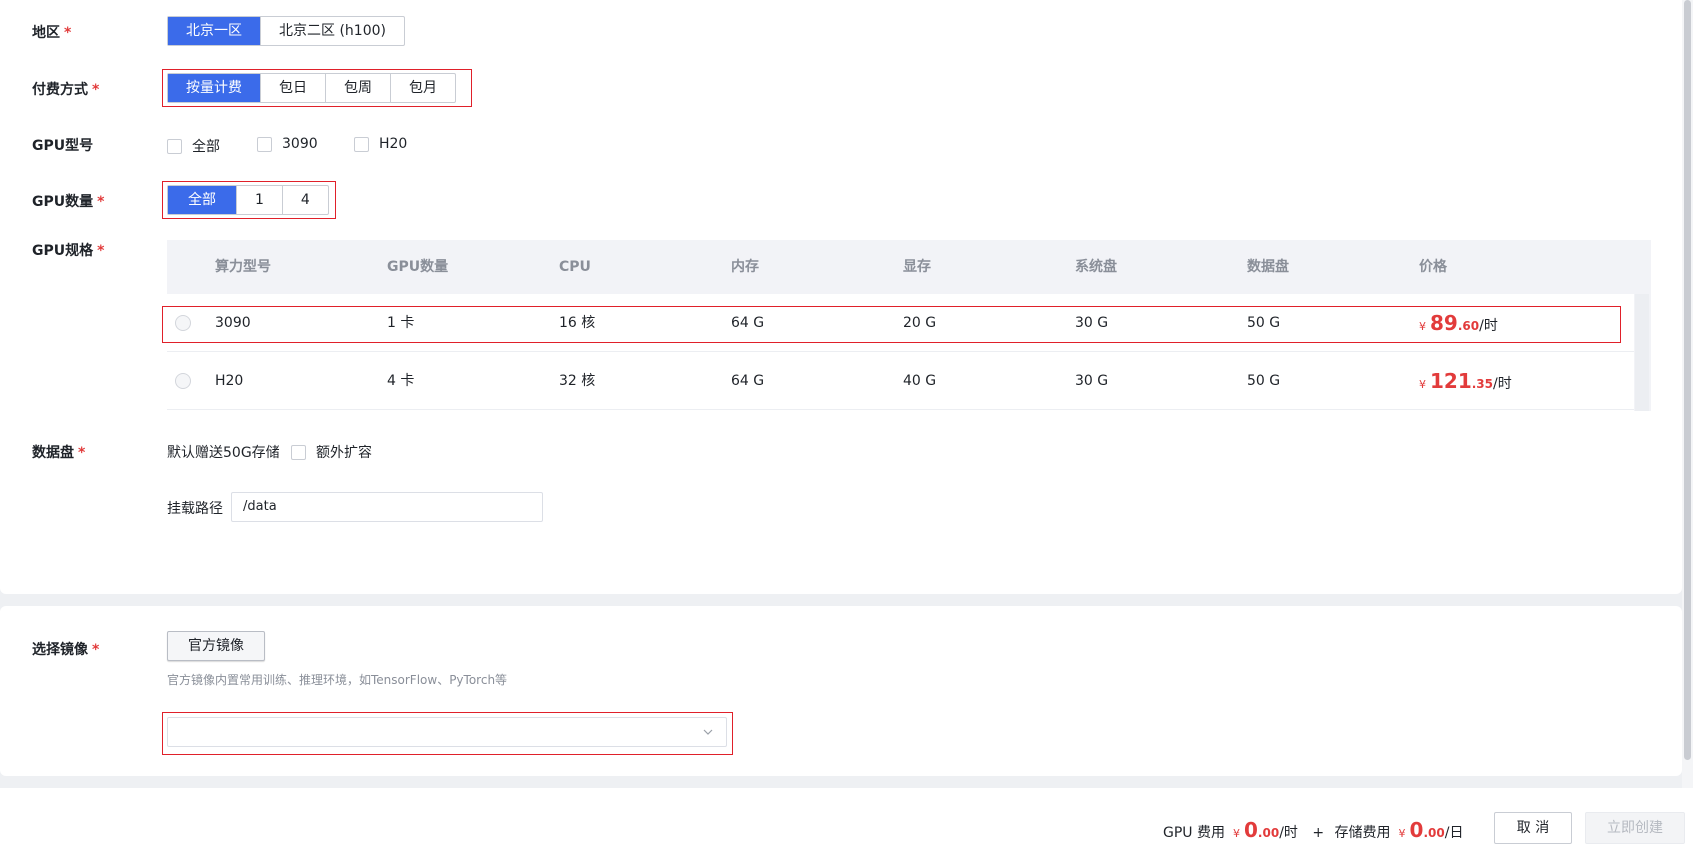  What do you see at coordinates (422, 88) in the screenshot?
I see `billing-option-monthly: 包月` at bounding box center [422, 88].